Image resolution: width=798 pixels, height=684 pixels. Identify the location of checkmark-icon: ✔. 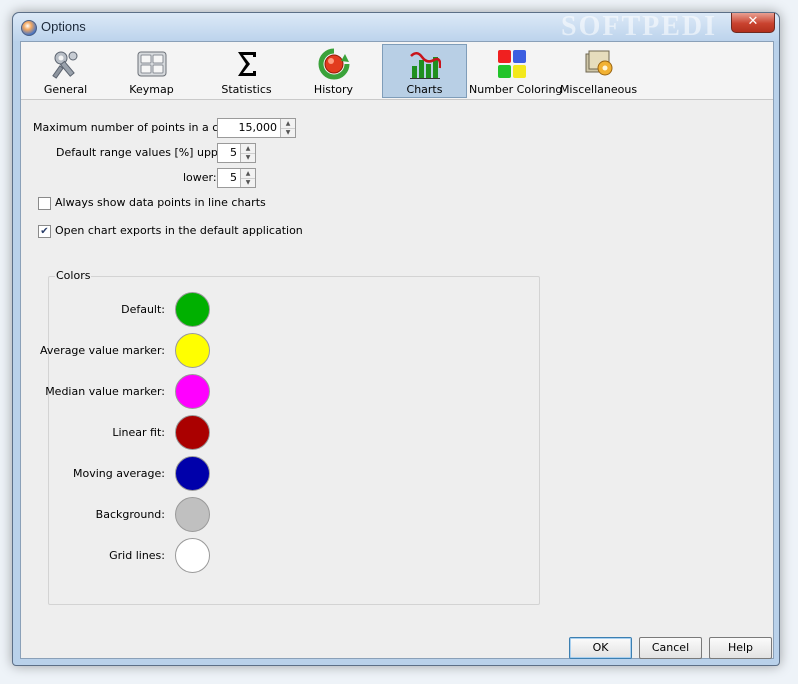
(44, 231).